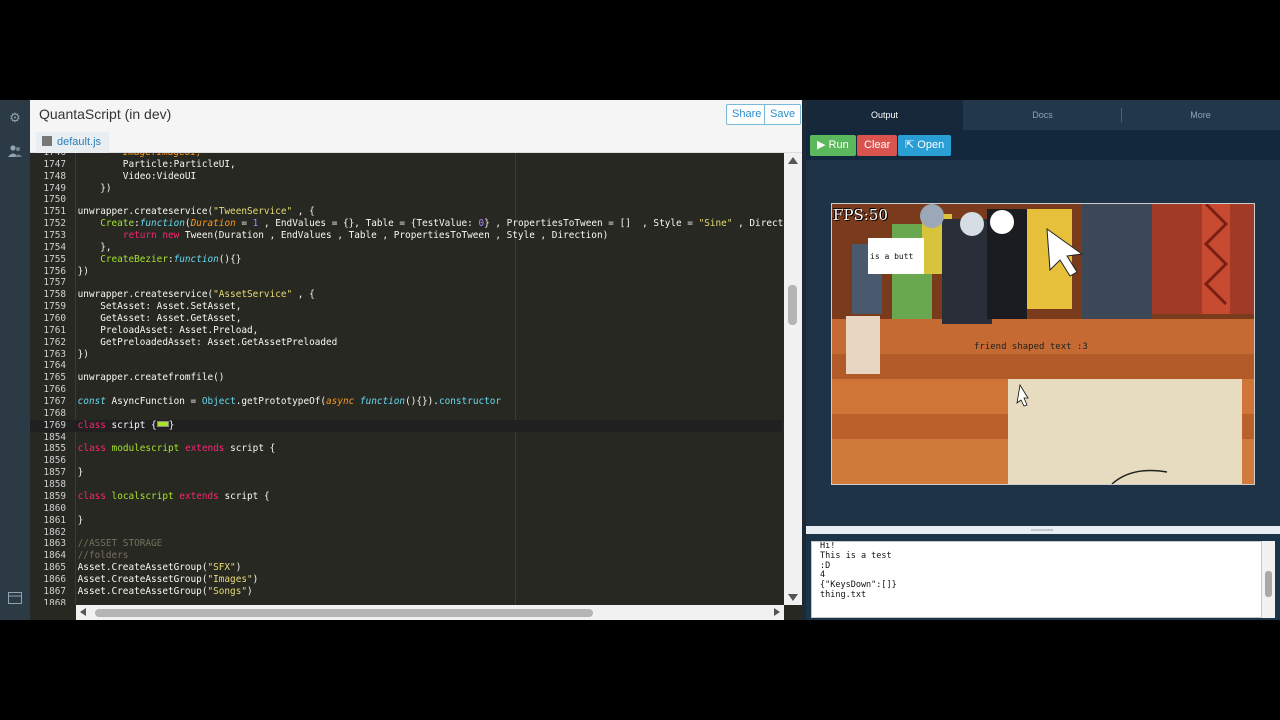 The height and width of the screenshot is (720, 1280). I want to click on line-number: 1766, so click(54, 390).